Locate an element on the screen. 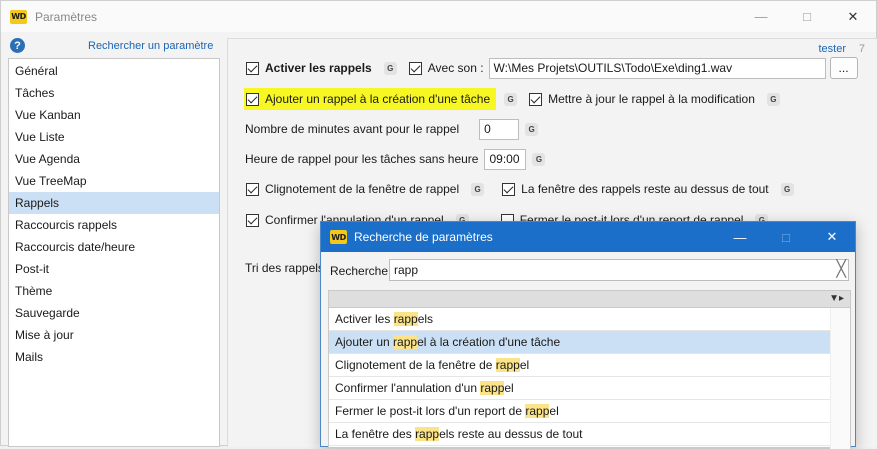 The width and height of the screenshot is (877, 449). category-item: Post-it is located at coordinates (114, 269).